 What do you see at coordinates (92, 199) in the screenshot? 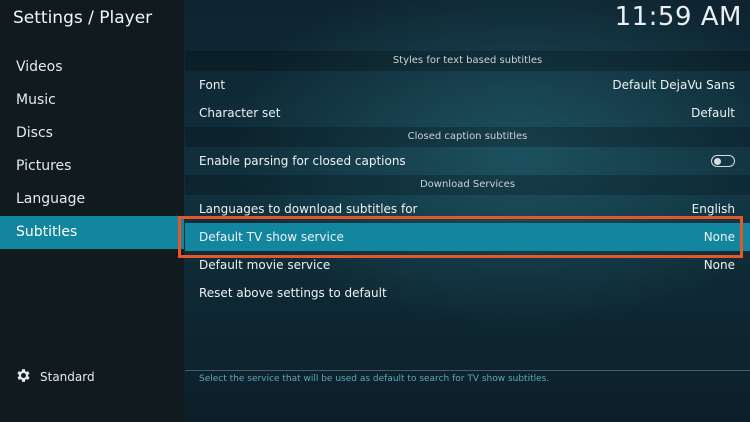
I see `sidebar-item-language: Language` at bounding box center [92, 199].